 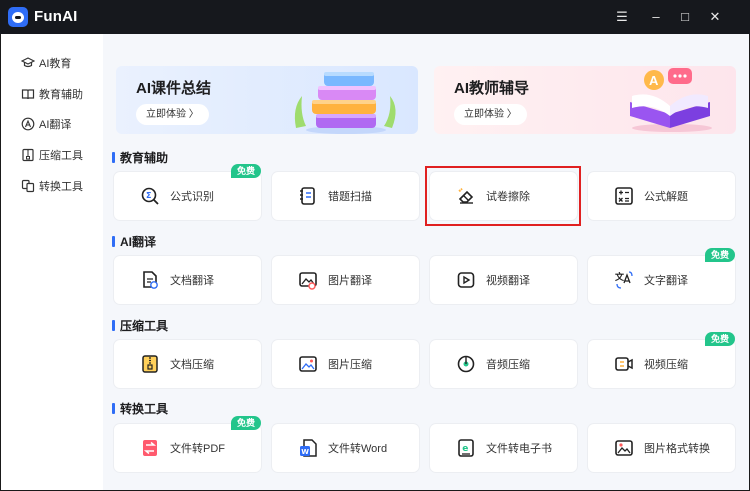 I want to click on sidebar-item-label: 教育辅助, so click(x=61, y=95).